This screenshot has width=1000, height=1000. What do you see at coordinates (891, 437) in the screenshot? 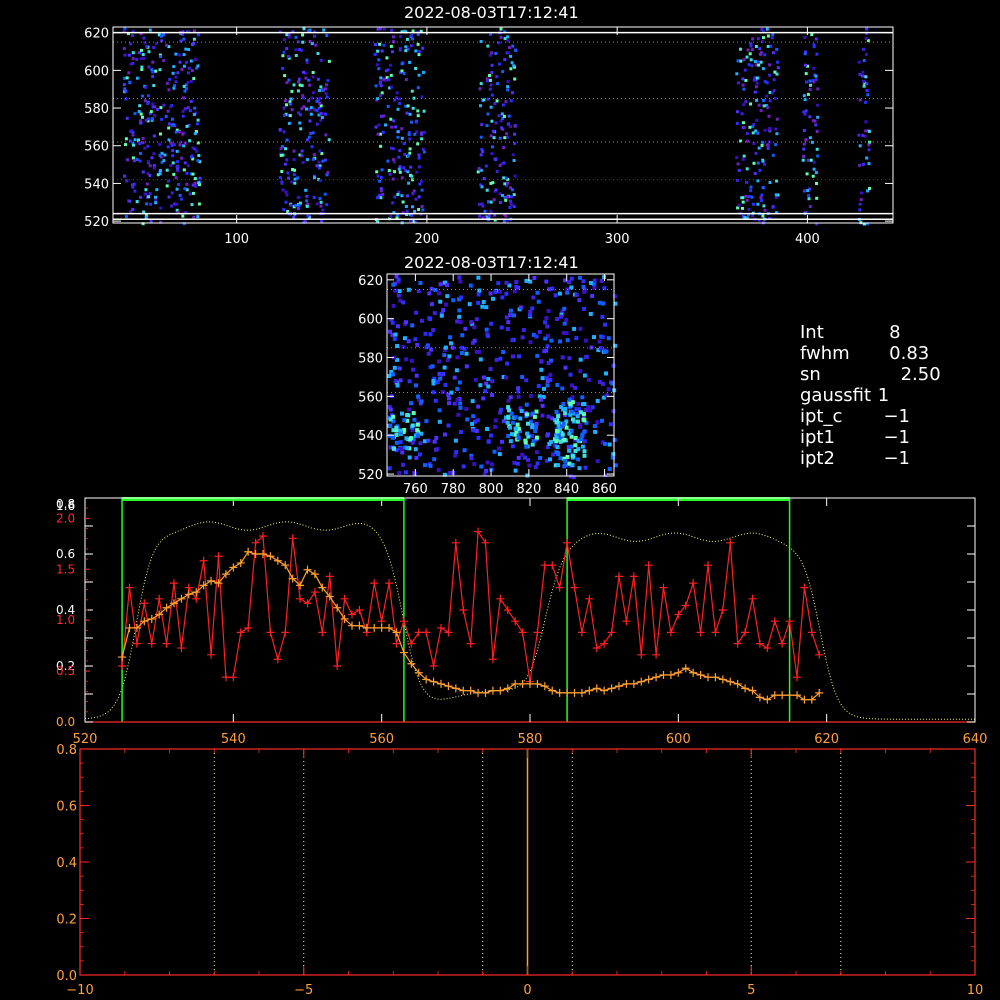
I see `fit-parameter-value: −1` at bounding box center [891, 437].